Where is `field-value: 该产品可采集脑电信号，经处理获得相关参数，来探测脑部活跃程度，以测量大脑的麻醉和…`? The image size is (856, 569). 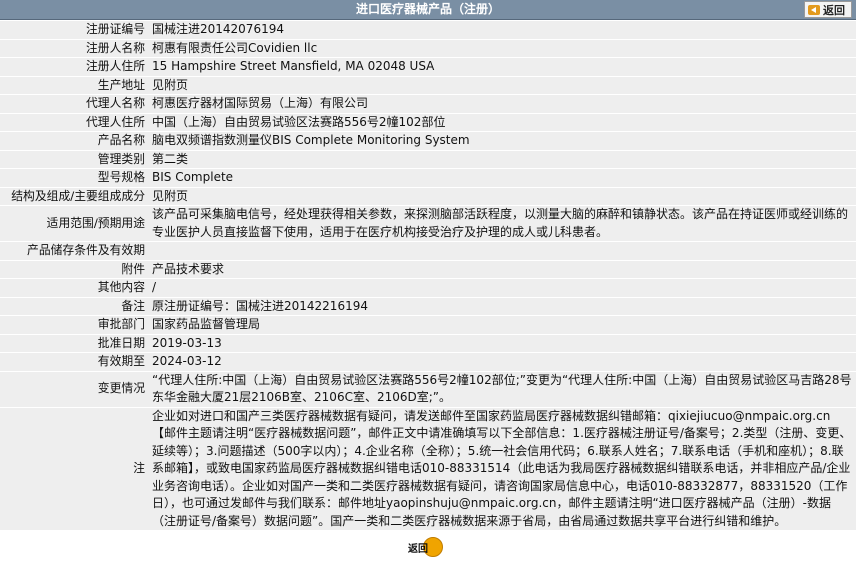
field-value: 该产品可采集脑电信号，经处理获得相关参数，来探测脑部活跃程度，以测量大脑的麻醉和… is located at coordinates (502, 223).